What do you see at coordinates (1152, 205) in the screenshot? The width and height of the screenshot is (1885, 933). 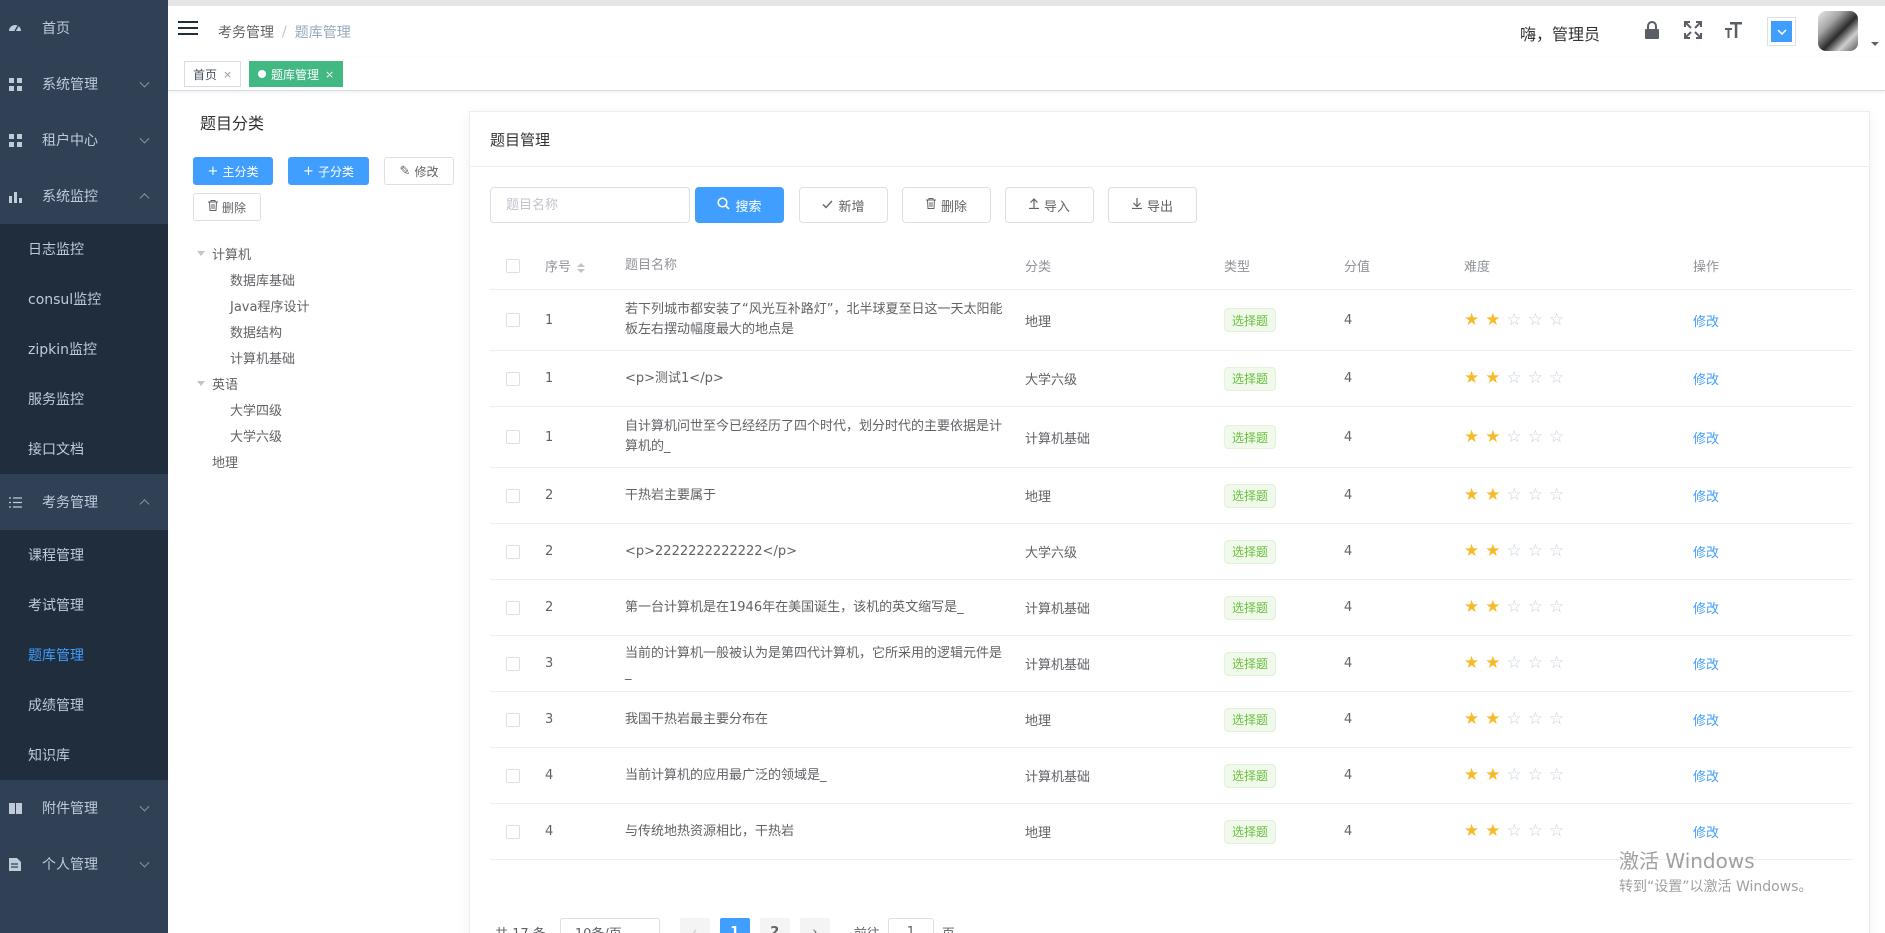 I see `export-button: 导出` at bounding box center [1152, 205].